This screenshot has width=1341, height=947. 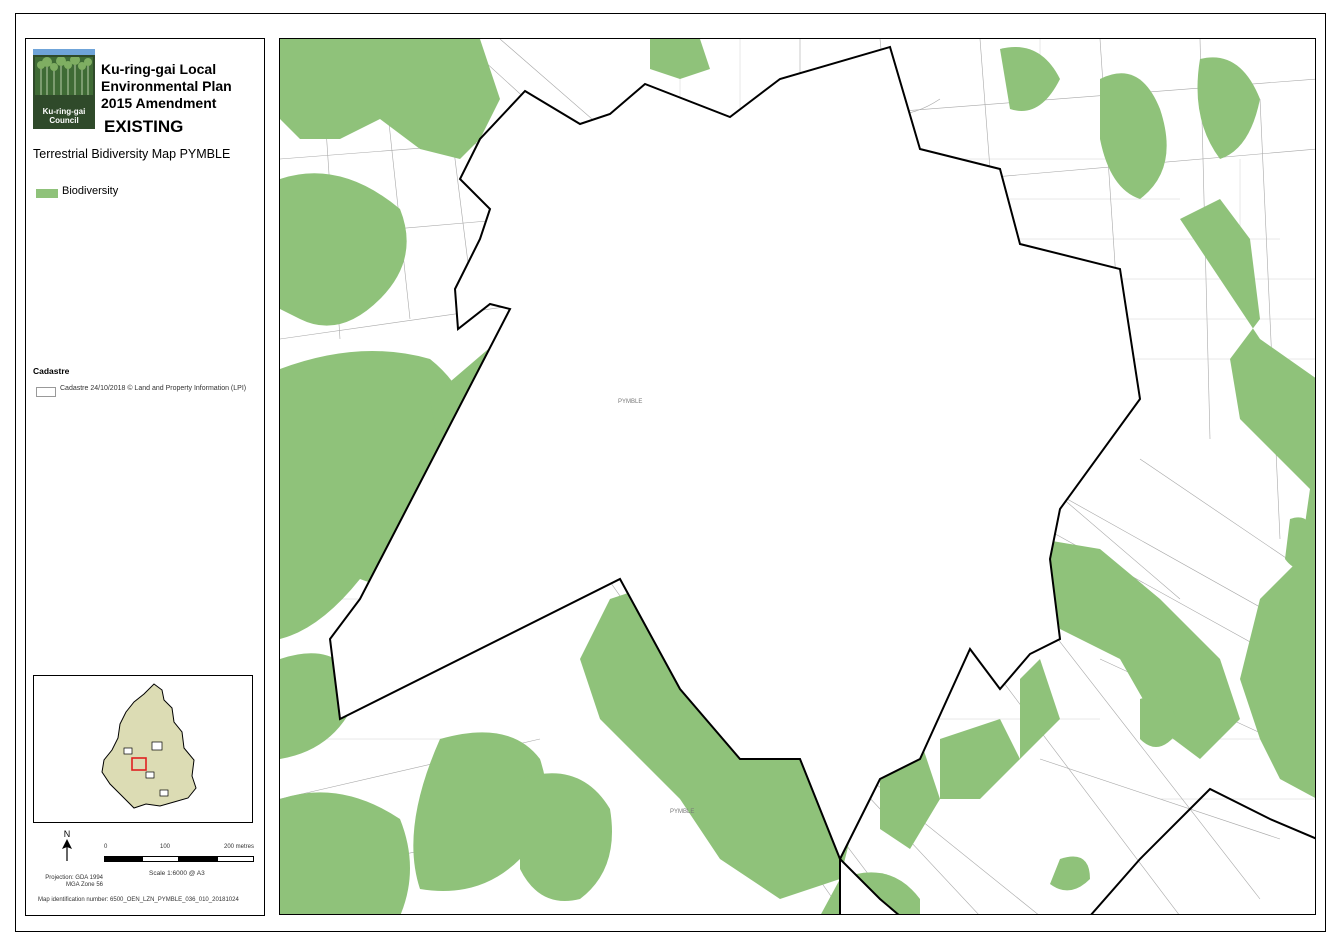 I want to click on north-arrow: N, so click(x=67, y=846).